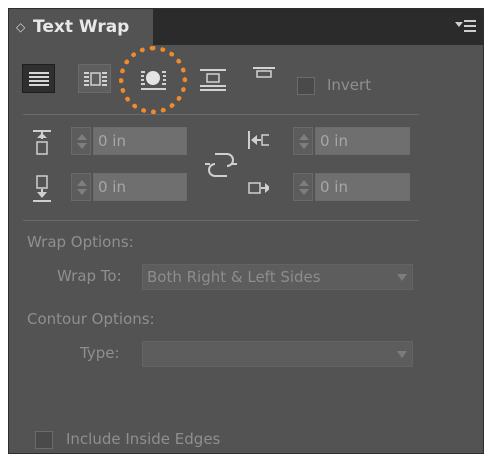  What do you see at coordinates (258, 188) in the screenshot?
I see `right-offset-icon` at bounding box center [258, 188].